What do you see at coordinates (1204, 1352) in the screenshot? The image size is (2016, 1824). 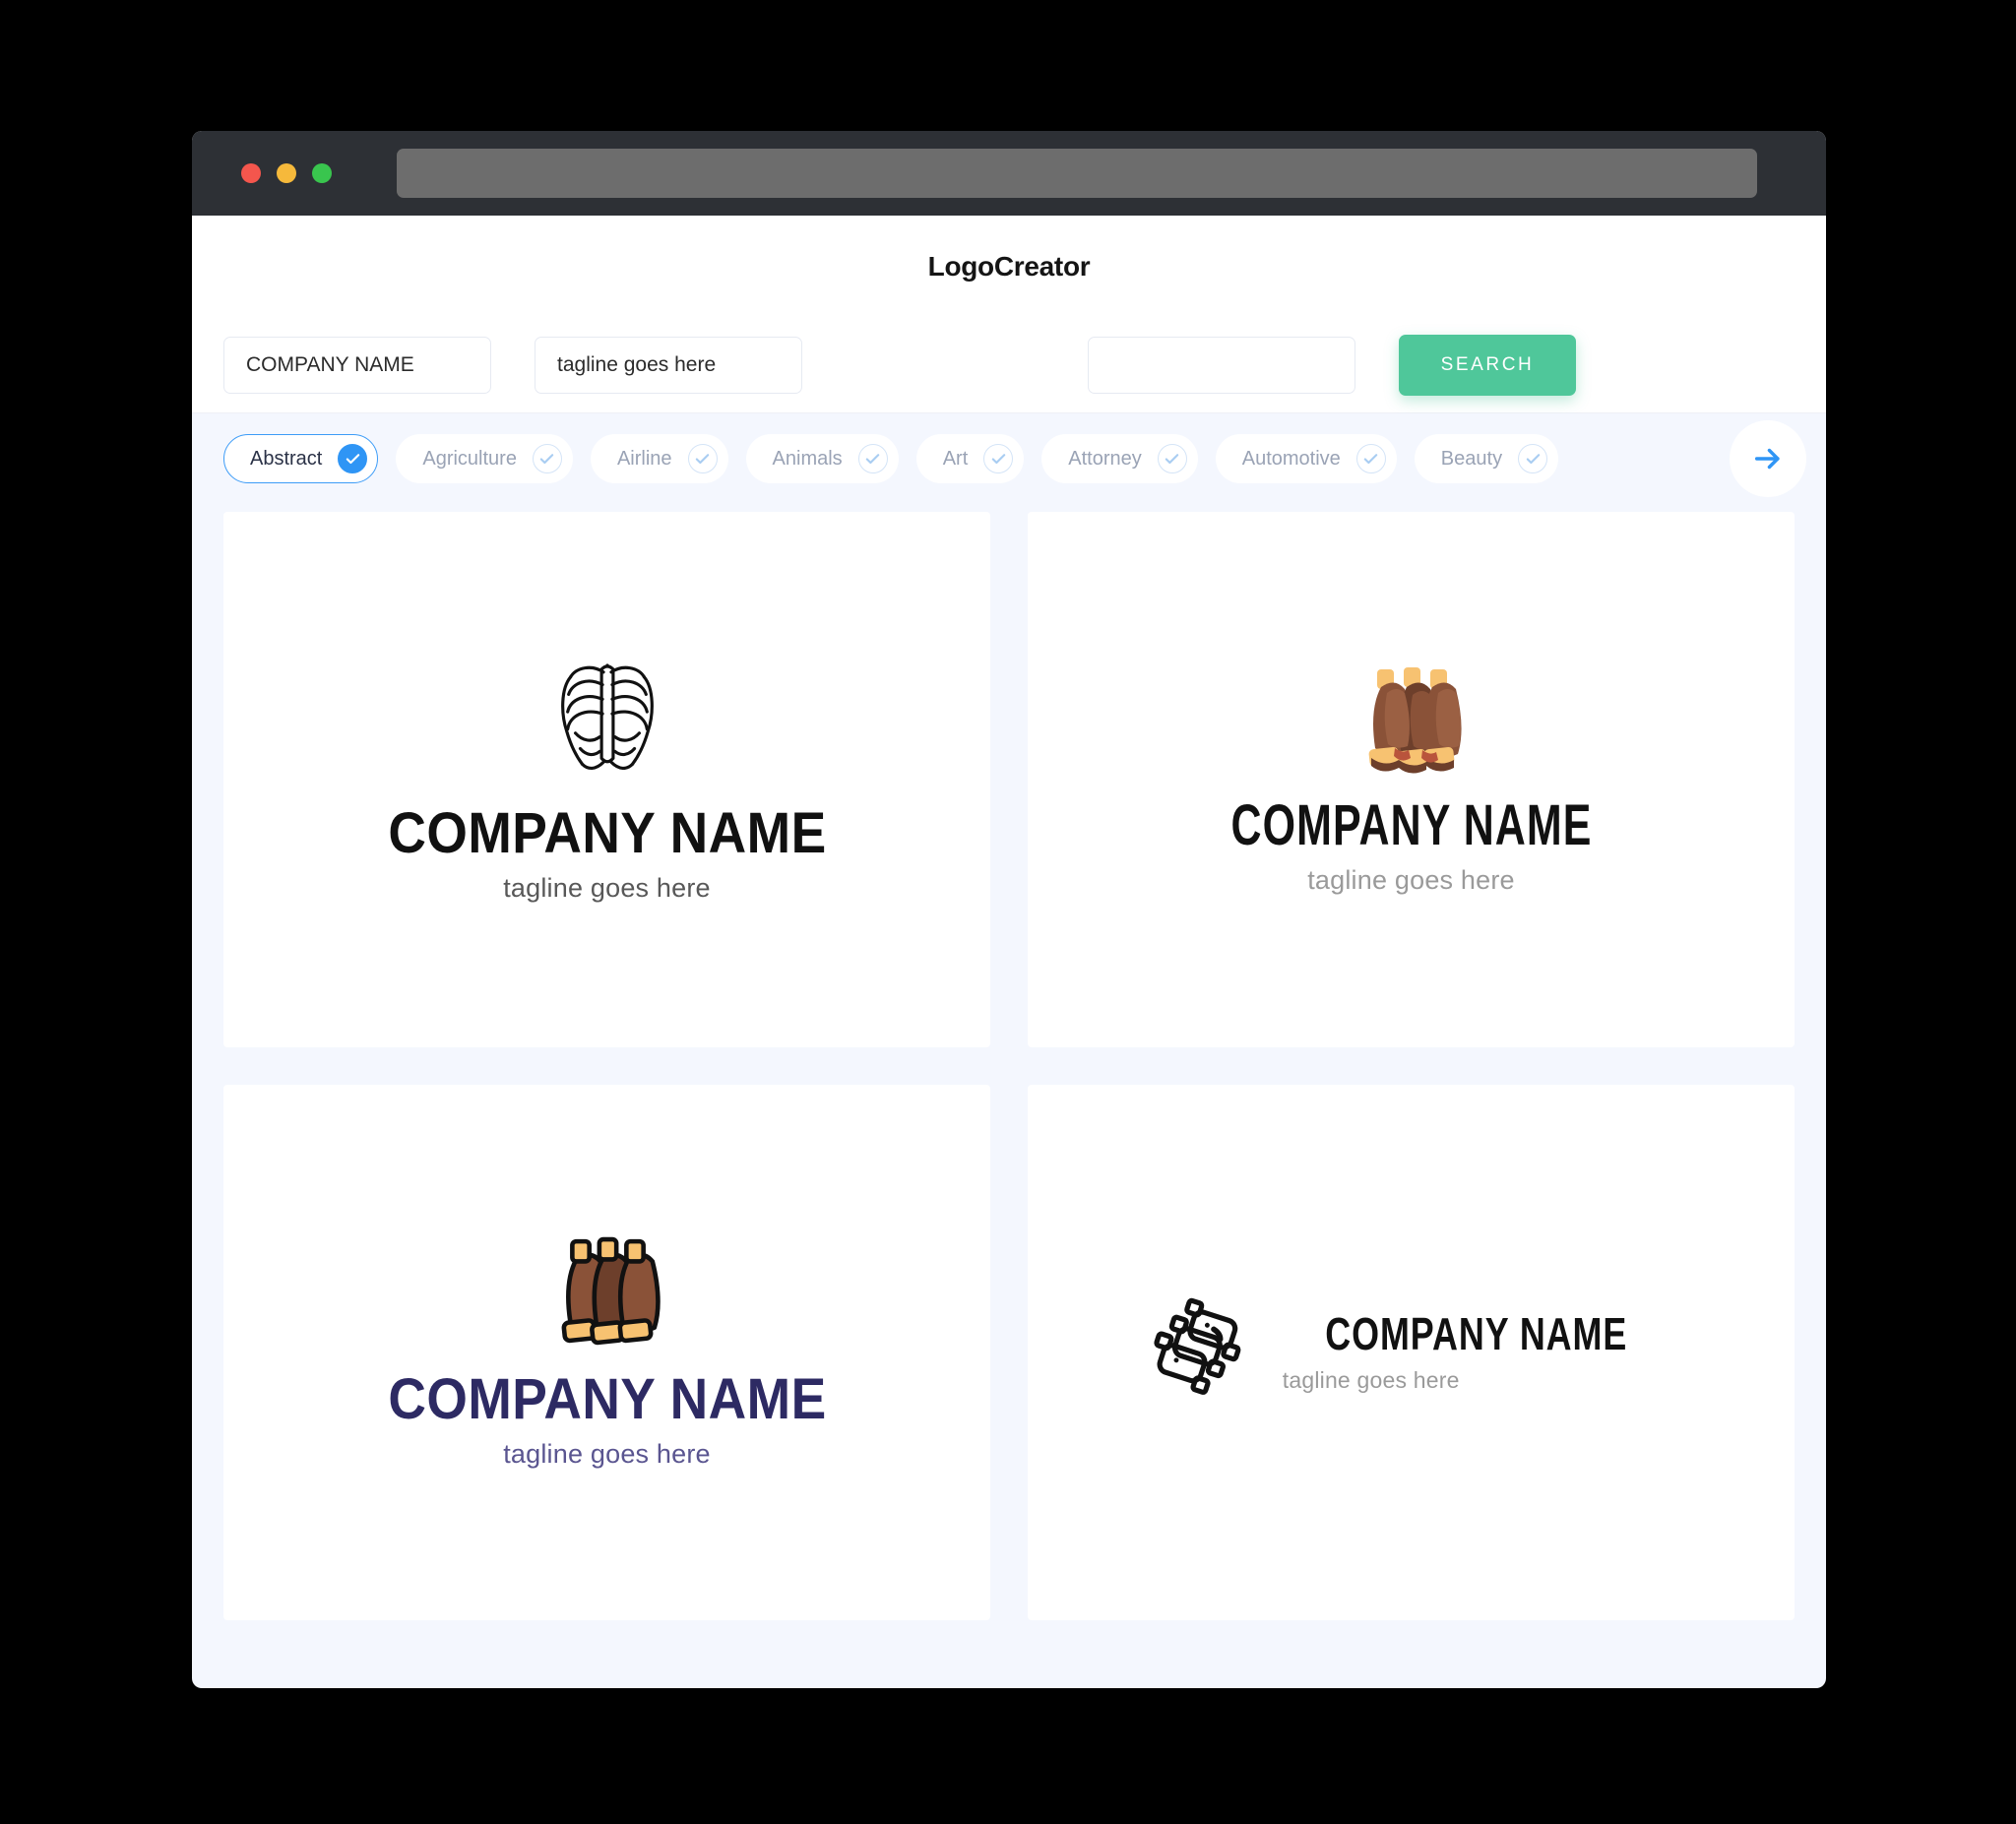 I see `ribs-line-icon` at bounding box center [1204, 1352].